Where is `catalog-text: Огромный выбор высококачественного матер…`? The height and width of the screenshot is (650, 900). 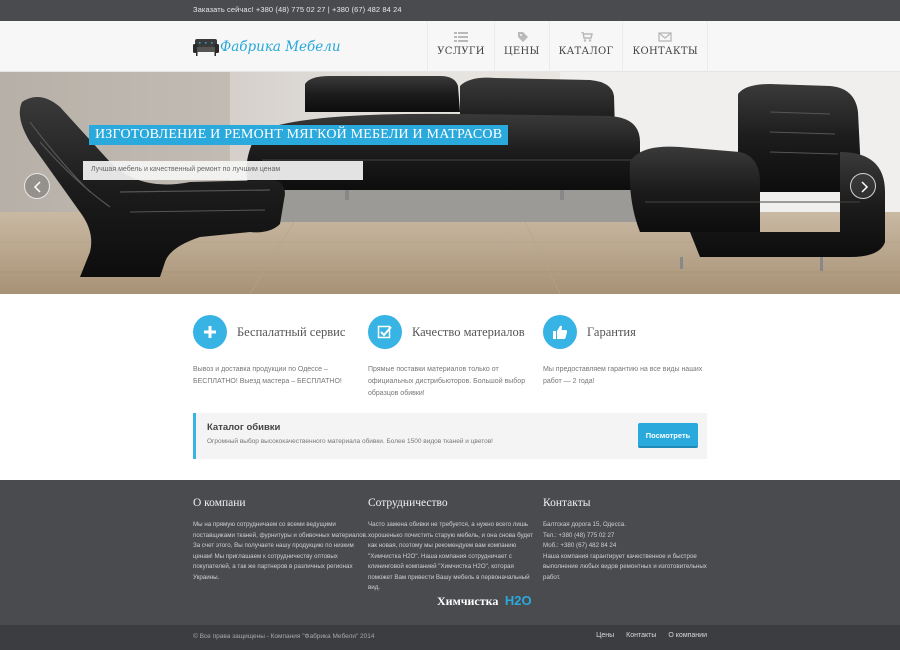
catalog-text: Огромный выбор высококачественного матер… is located at coordinates (350, 441).